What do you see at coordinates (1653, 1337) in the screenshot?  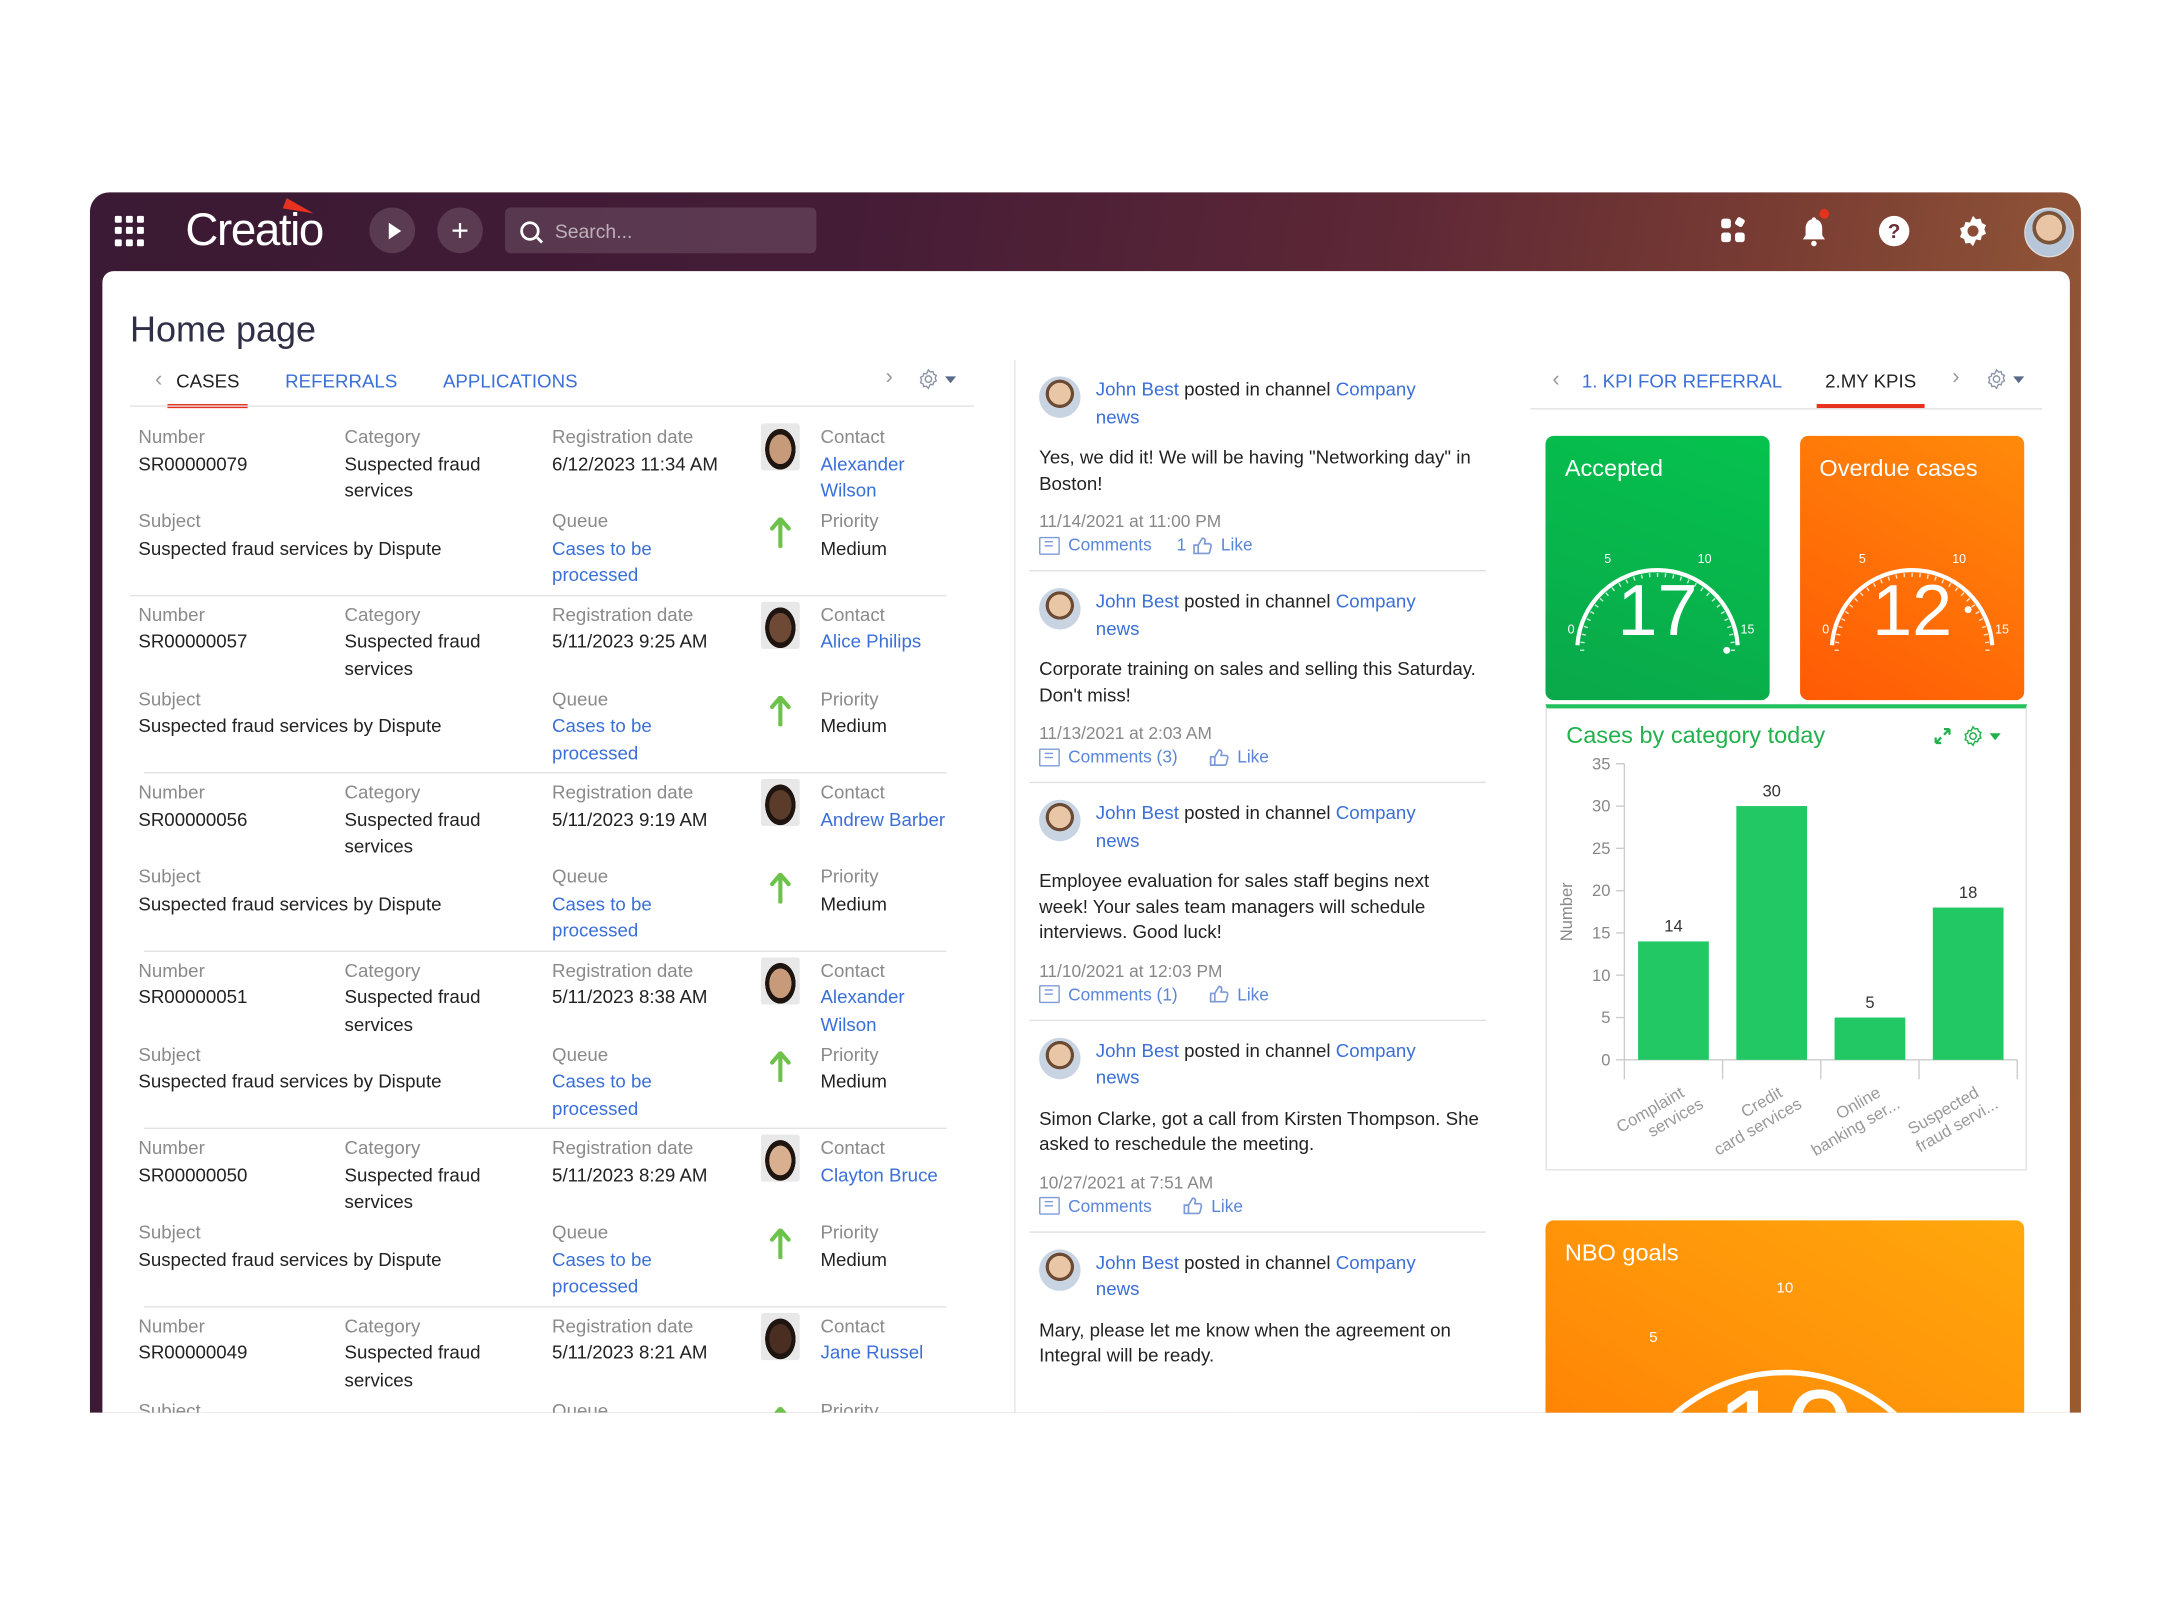 I see `gauge-tick-label: 5` at bounding box center [1653, 1337].